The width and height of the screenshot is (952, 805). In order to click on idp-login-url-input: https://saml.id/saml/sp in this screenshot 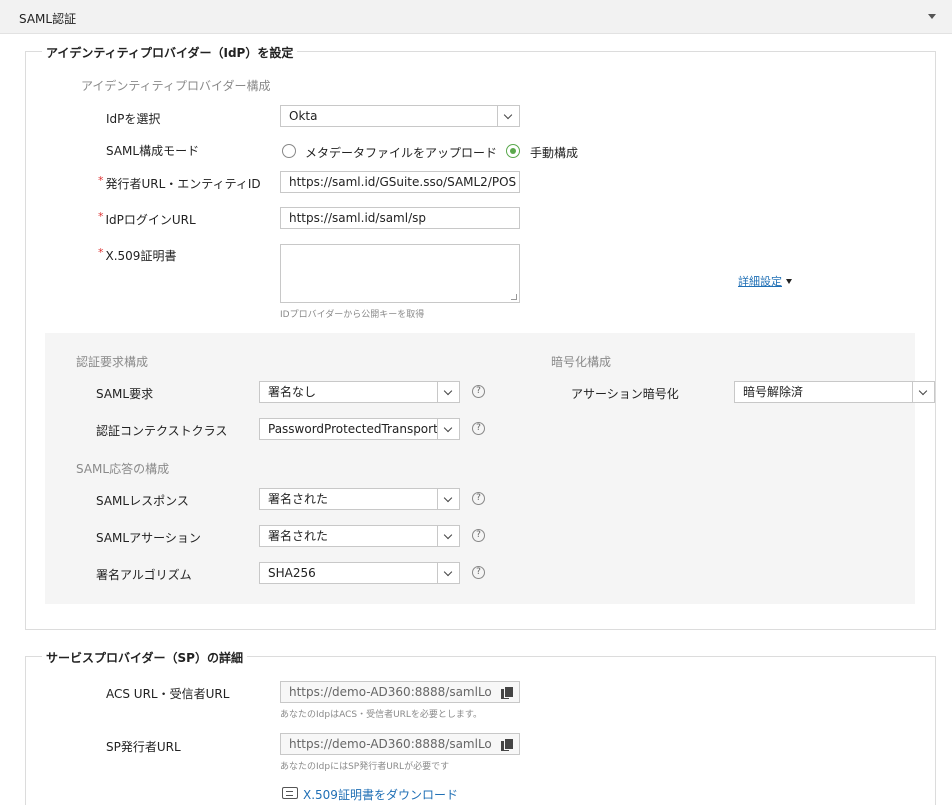, I will do `click(400, 218)`.